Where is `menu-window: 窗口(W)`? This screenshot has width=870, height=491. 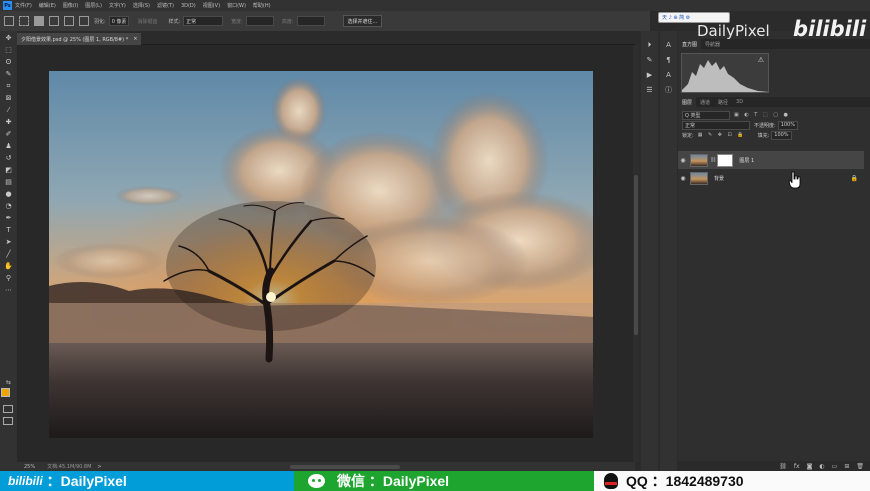 menu-window: 窗口(W) is located at coordinates (236, 5).